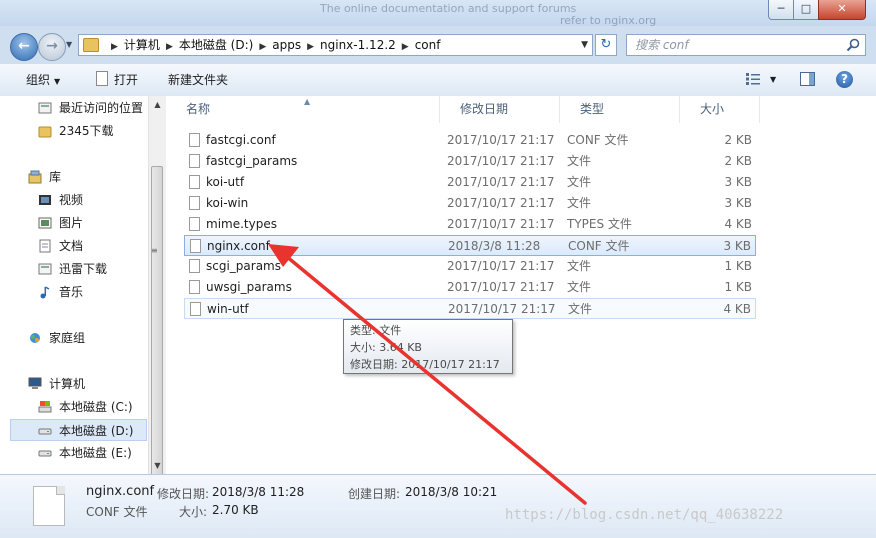 Image resolution: width=876 pixels, height=538 pixels. What do you see at coordinates (238, 246) in the screenshot?
I see `file-name: nginx.conf` at bounding box center [238, 246].